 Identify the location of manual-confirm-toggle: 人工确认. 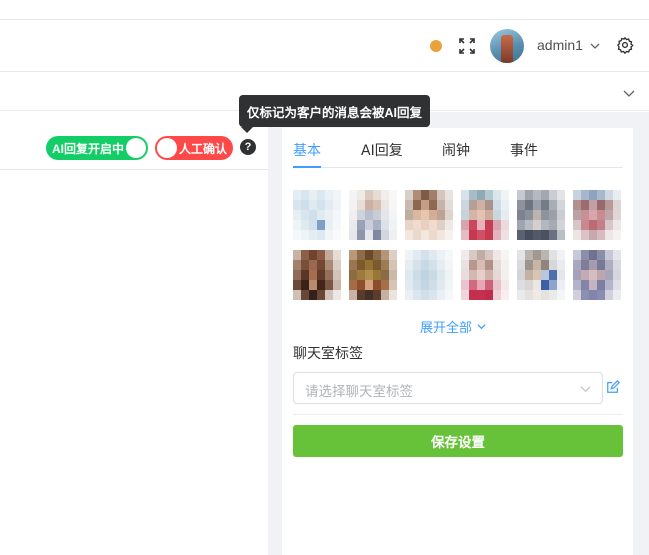
(194, 148).